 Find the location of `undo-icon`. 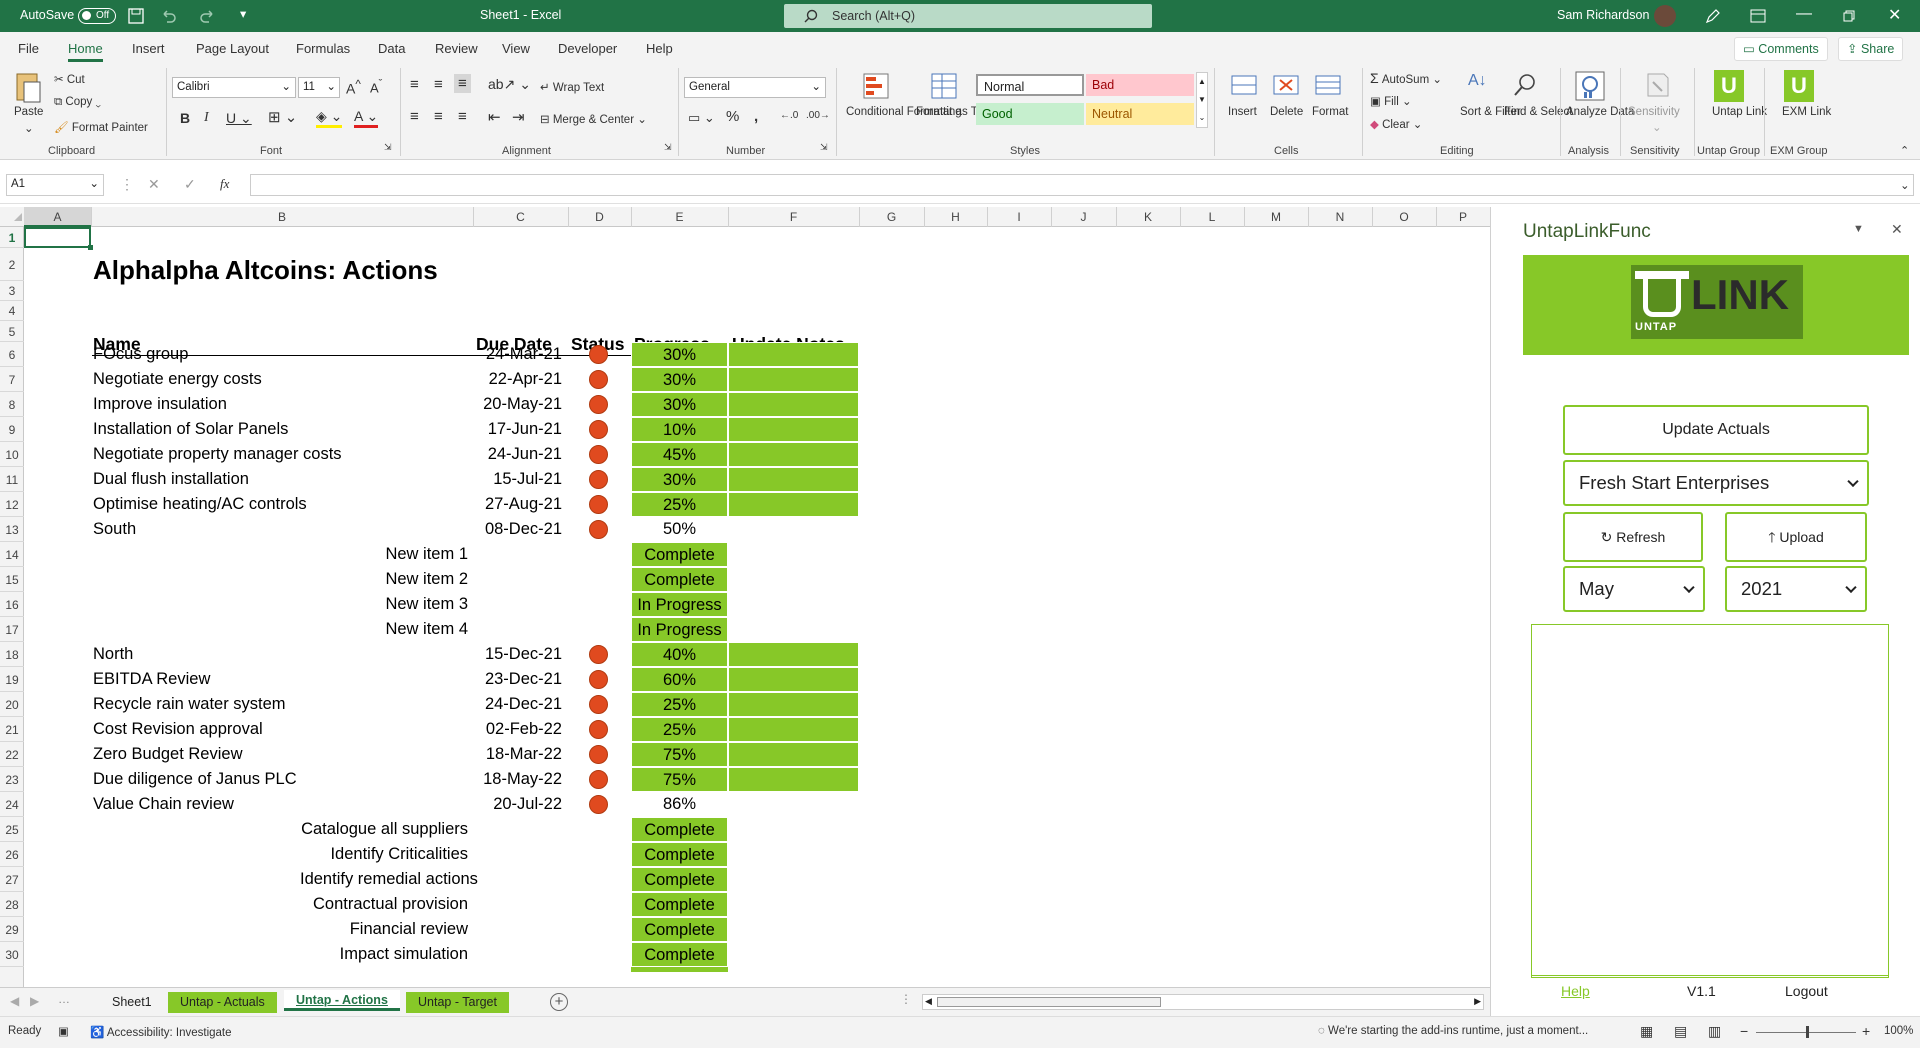

undo-icon is located at coordinates (168, 16).